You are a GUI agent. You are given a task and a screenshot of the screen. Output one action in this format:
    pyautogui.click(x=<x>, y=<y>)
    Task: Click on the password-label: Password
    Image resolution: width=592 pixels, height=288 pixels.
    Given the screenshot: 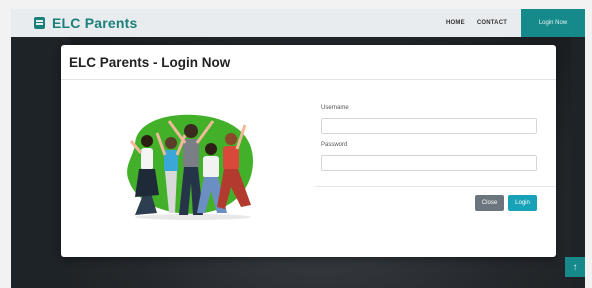 What is the action you would take?
    pyautogui.click(x=334, y=145)
    